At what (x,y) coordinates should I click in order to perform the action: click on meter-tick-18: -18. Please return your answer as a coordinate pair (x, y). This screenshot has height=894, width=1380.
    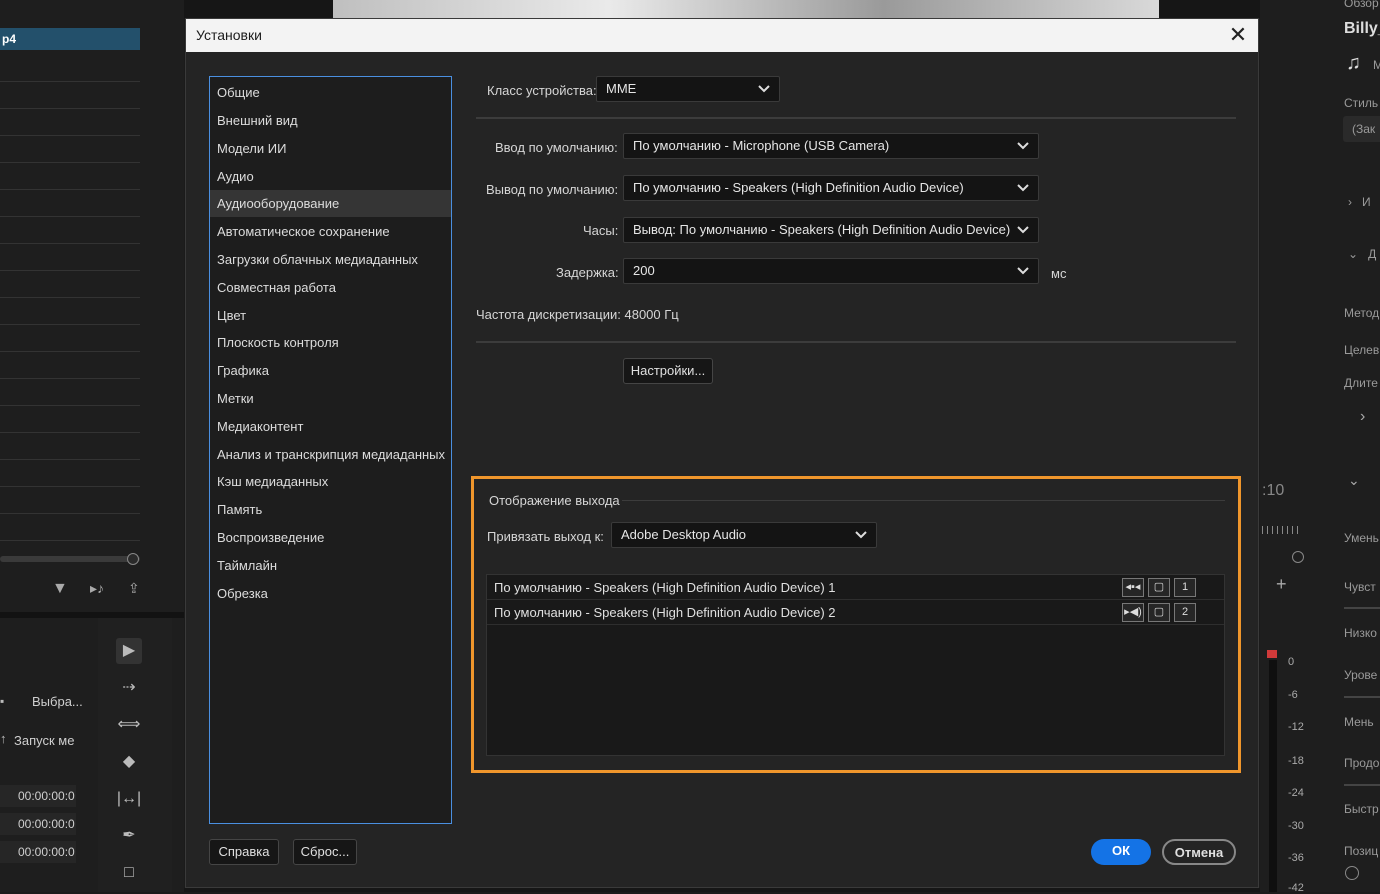
    Looking at the image, I should click on (1296, 761).